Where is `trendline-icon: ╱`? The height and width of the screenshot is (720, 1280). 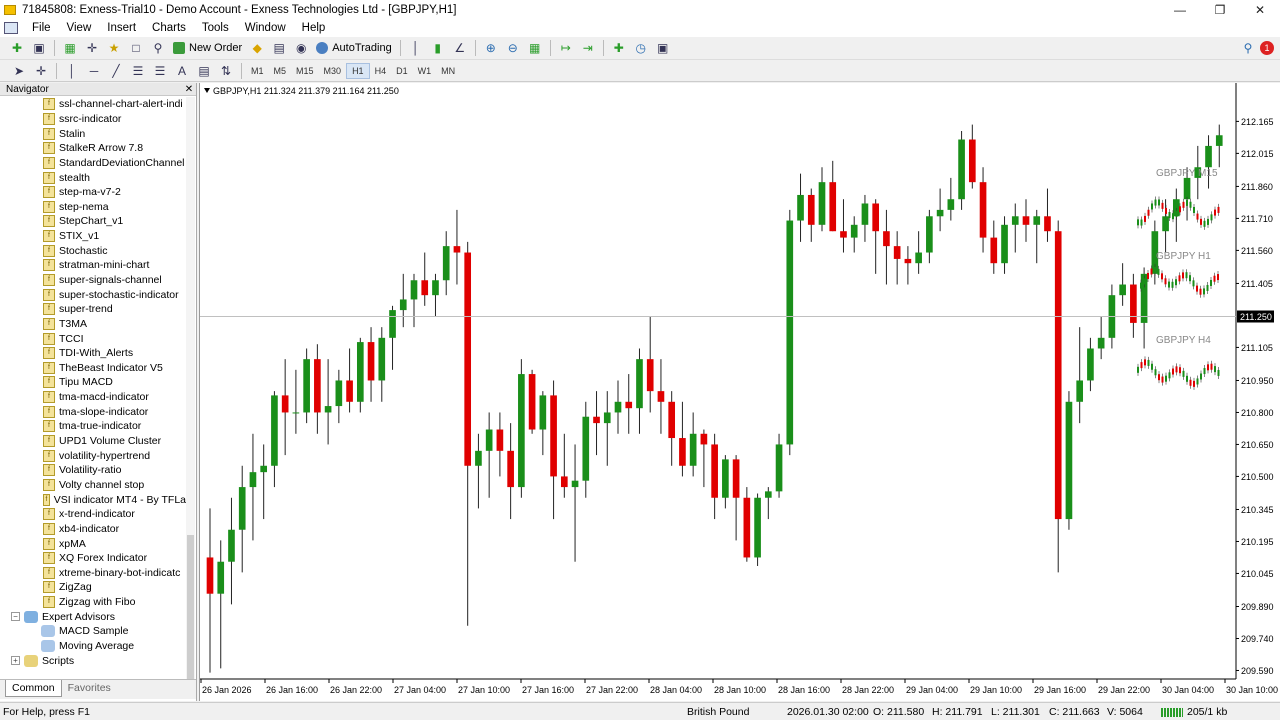 trendline-icon: ╱ is located at coordinates (116, 71).